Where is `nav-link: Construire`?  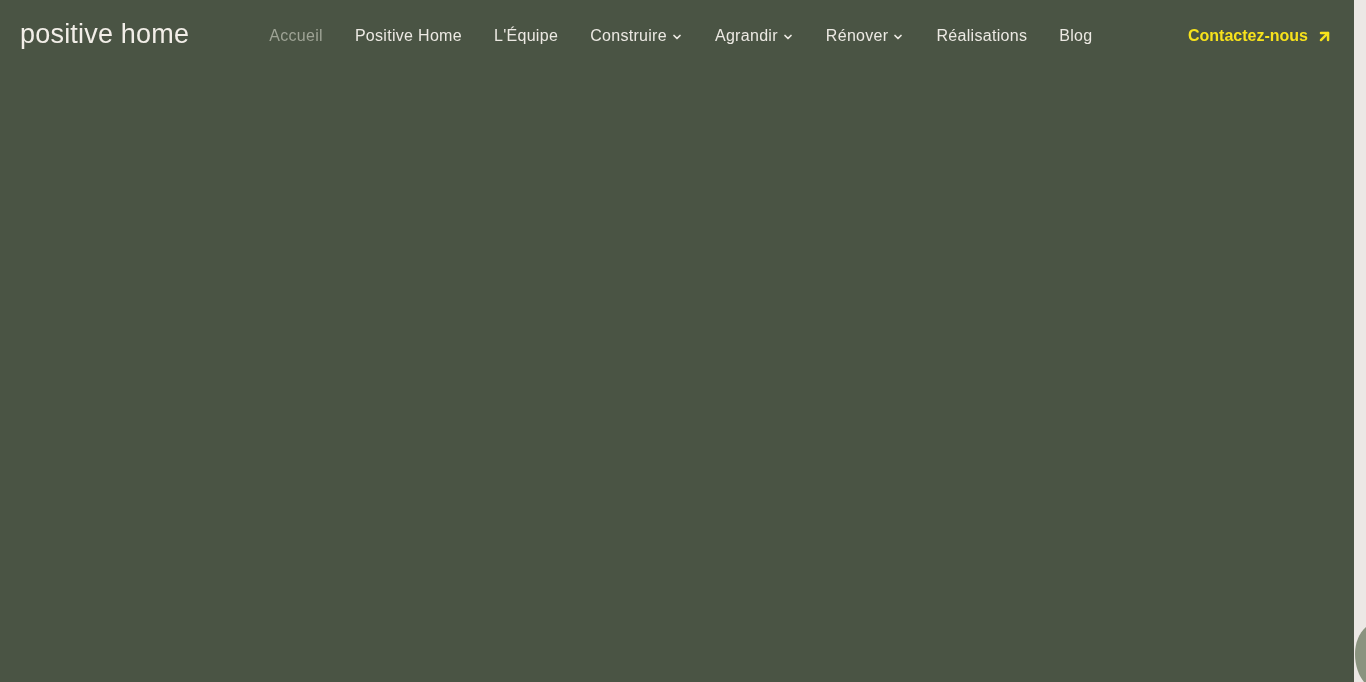
nav-link: Construire is located at coordinates (636, 36).